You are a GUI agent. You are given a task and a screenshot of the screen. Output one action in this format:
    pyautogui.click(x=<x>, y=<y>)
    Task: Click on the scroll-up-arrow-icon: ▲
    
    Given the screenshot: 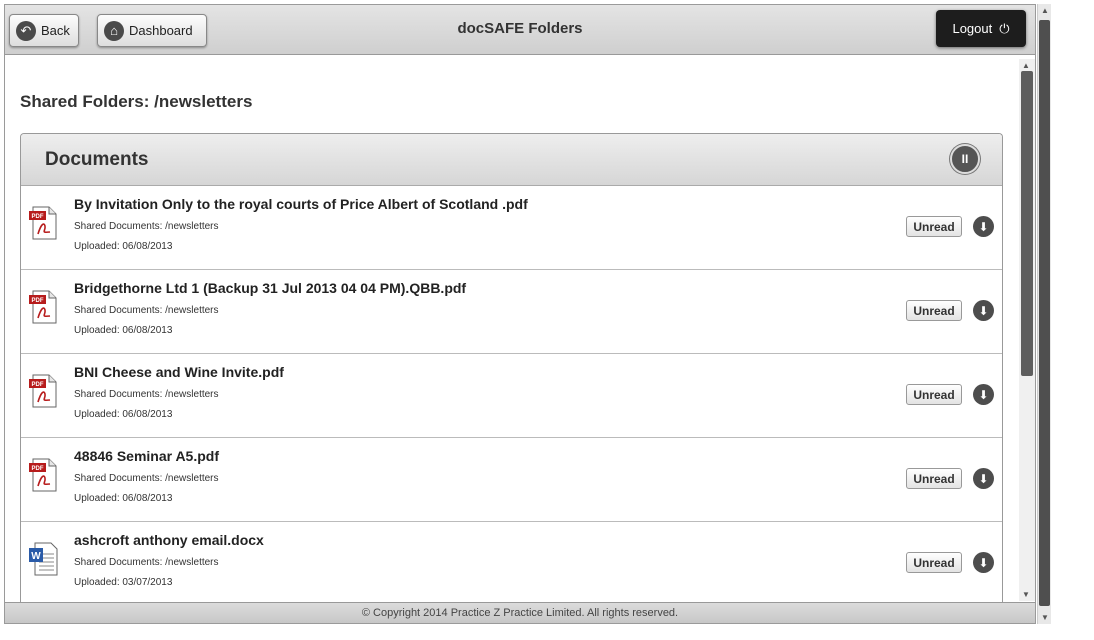 What is the action you would take?
    pyautogui.click(x=1026, y=65)
    